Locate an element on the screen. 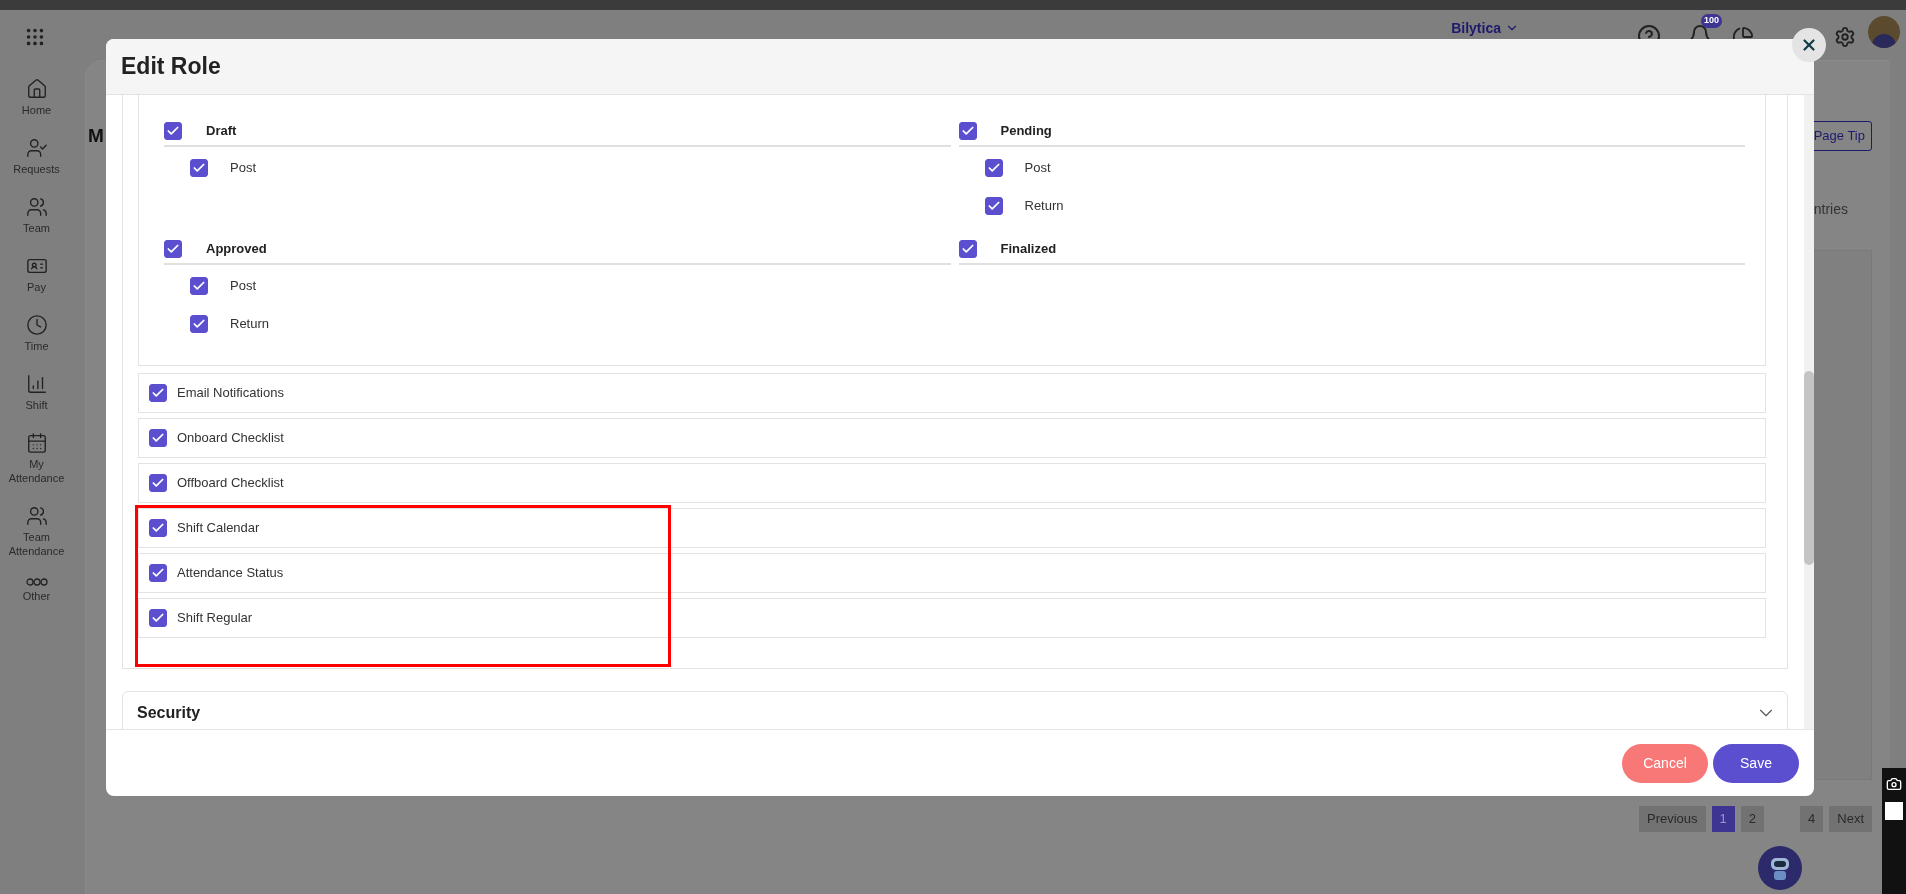 The image size is (1906, 894). user-avatar is located at coordinates (1884, 32).